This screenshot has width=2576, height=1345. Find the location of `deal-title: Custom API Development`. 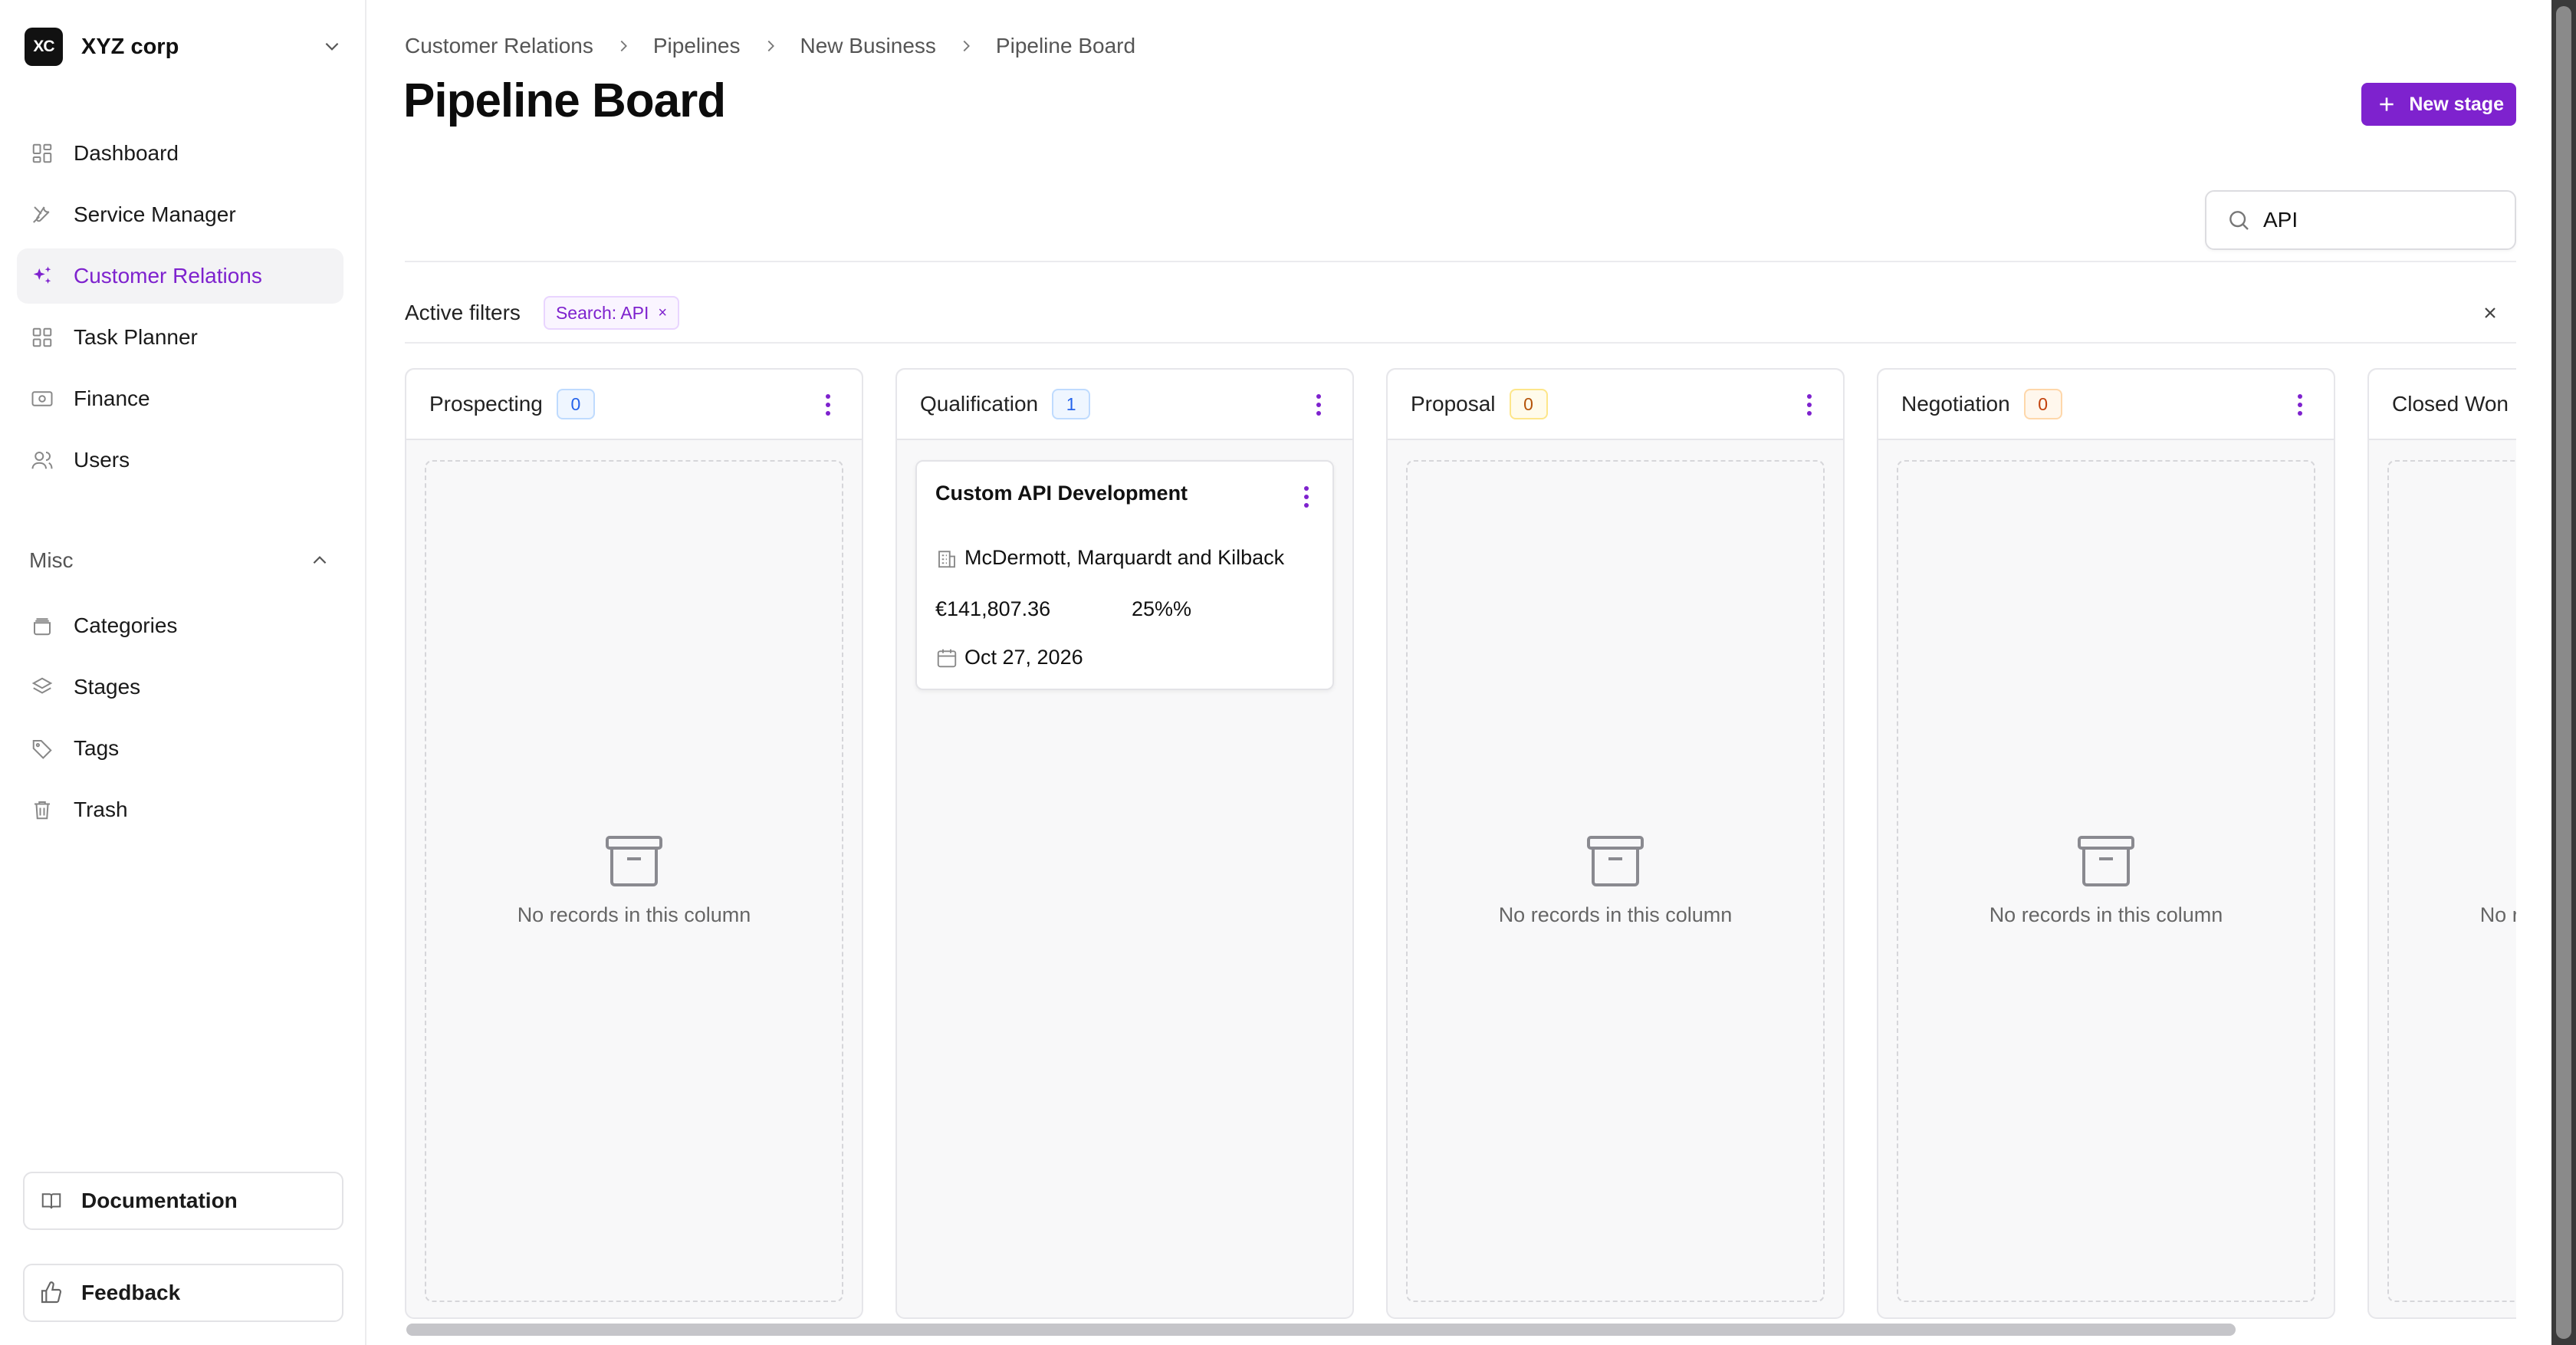

deal-title: Custom API Development is located at coordinates (1061, 494).